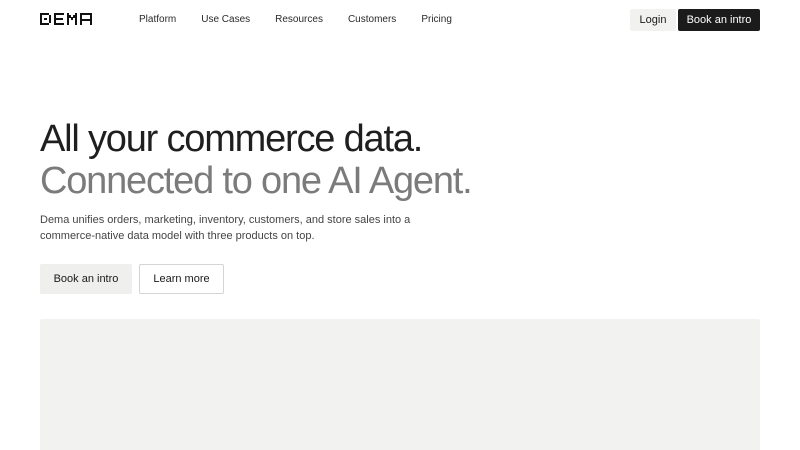 Image resolution: width=800 pixels, height=450 pixels. I want to click on dema-wordmark-icon, so click(66, 19).